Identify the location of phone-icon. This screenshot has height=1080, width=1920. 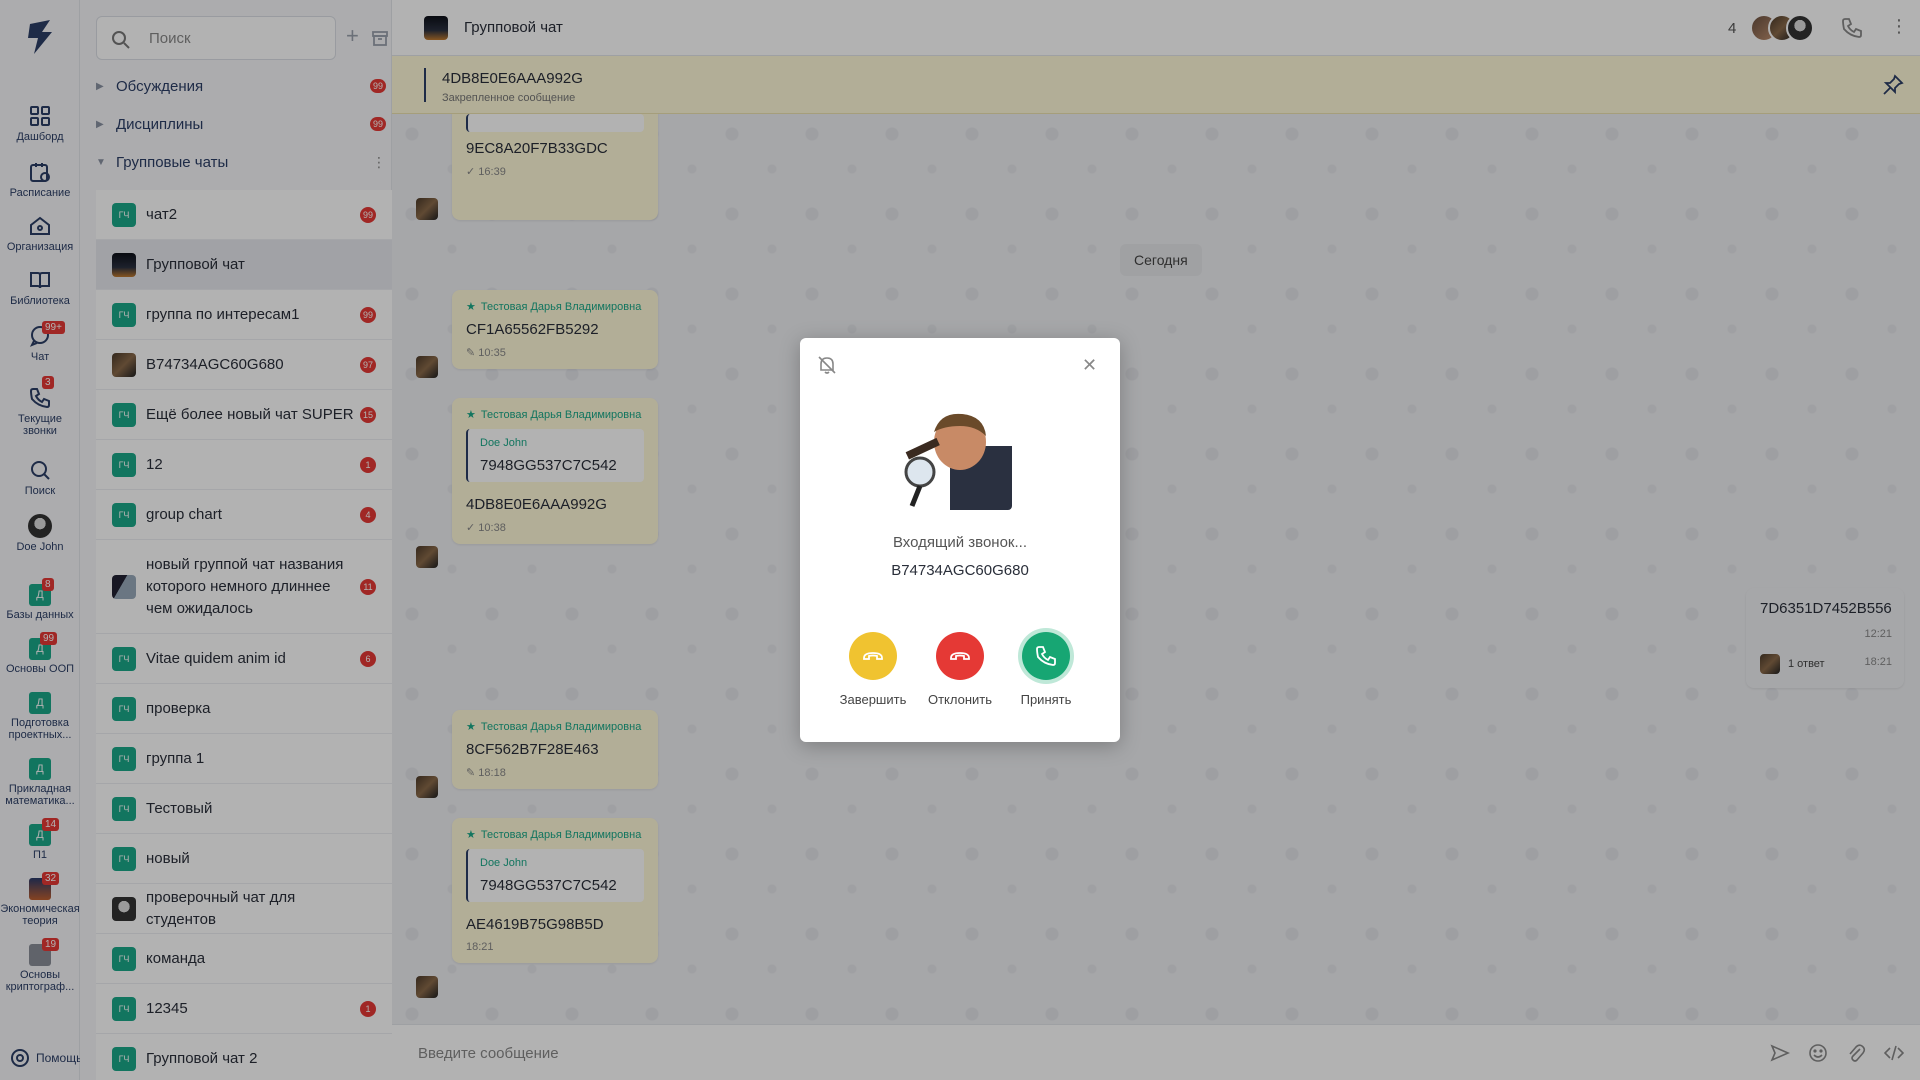
(1046, 656).